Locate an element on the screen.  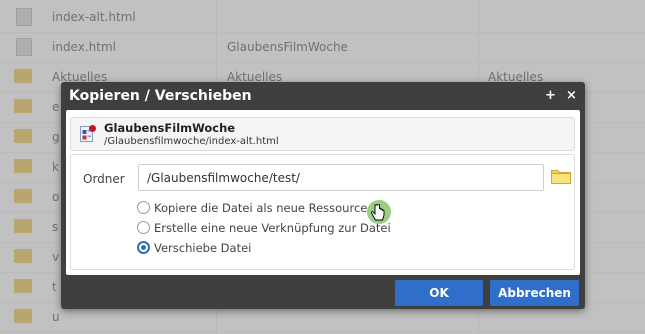
close-icon: × is located at coordinates (571, 95).